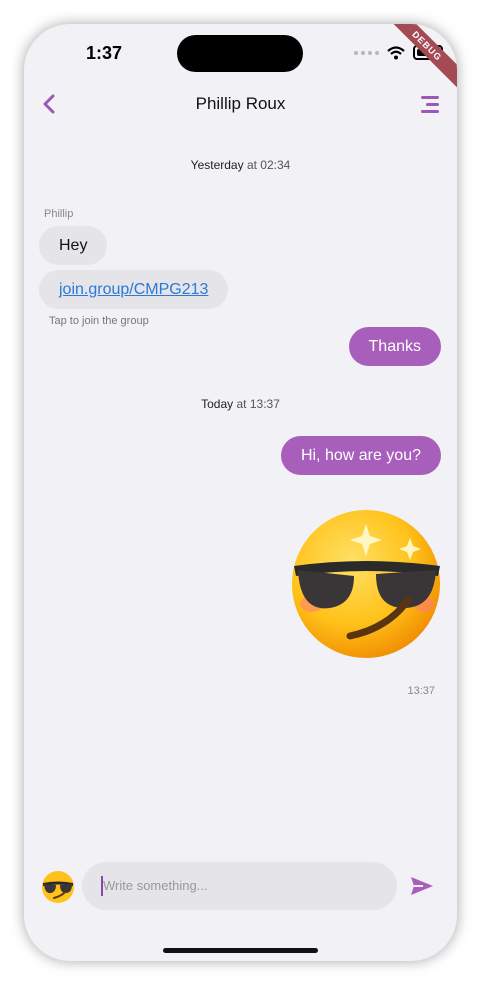  I want to click on link-hint: Tap to join the group, so click(99, 321).